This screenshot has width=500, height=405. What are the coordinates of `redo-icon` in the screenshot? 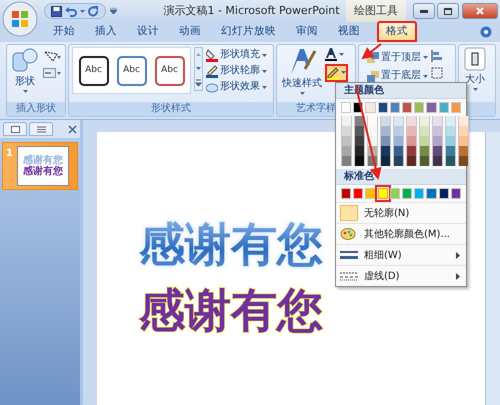 It's located at (93, 11).